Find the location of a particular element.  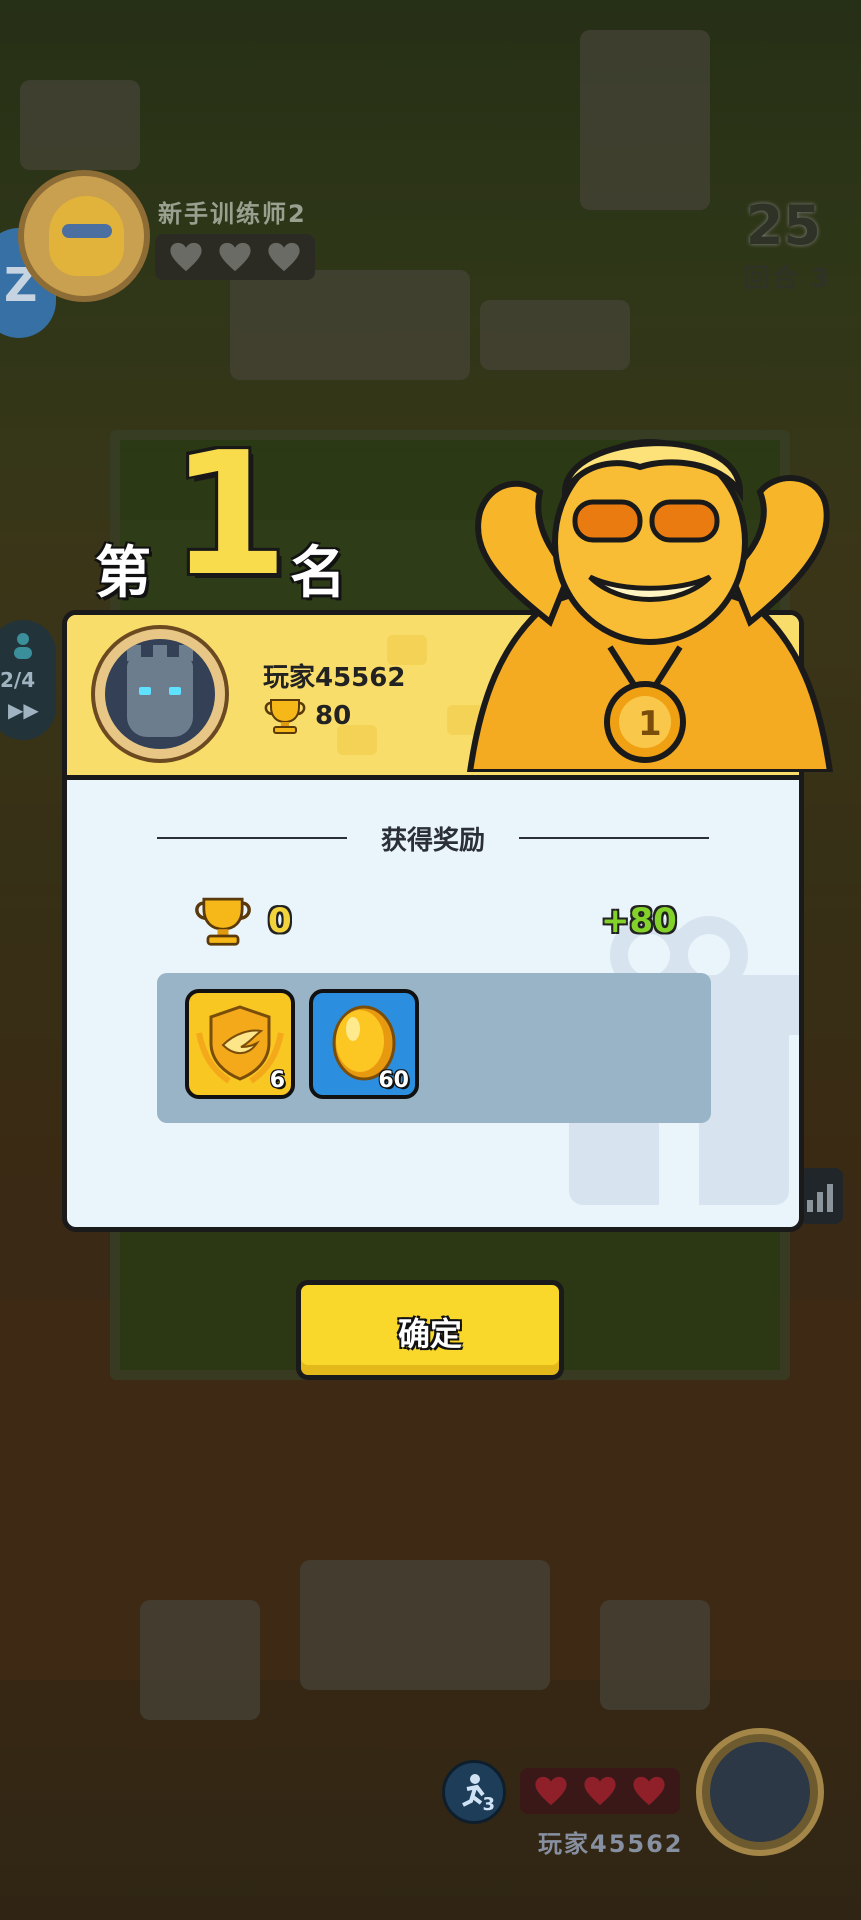

reward-item-wing-shield: 6 is located at coordinates (240, 1044).